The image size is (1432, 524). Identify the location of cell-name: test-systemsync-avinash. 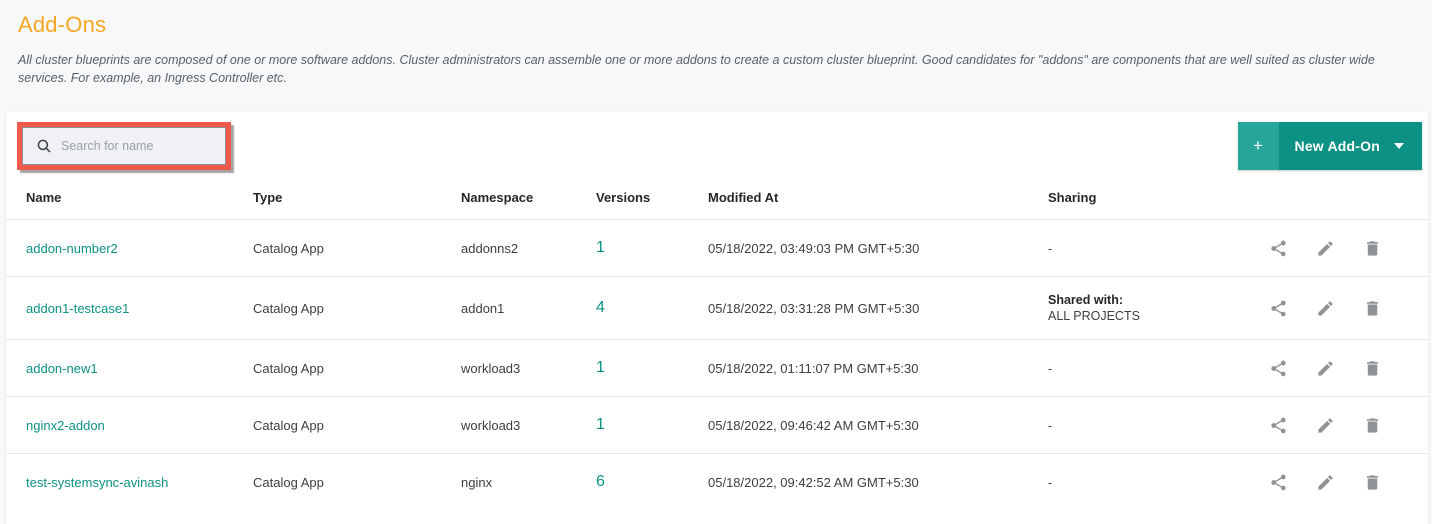
(129, 482).